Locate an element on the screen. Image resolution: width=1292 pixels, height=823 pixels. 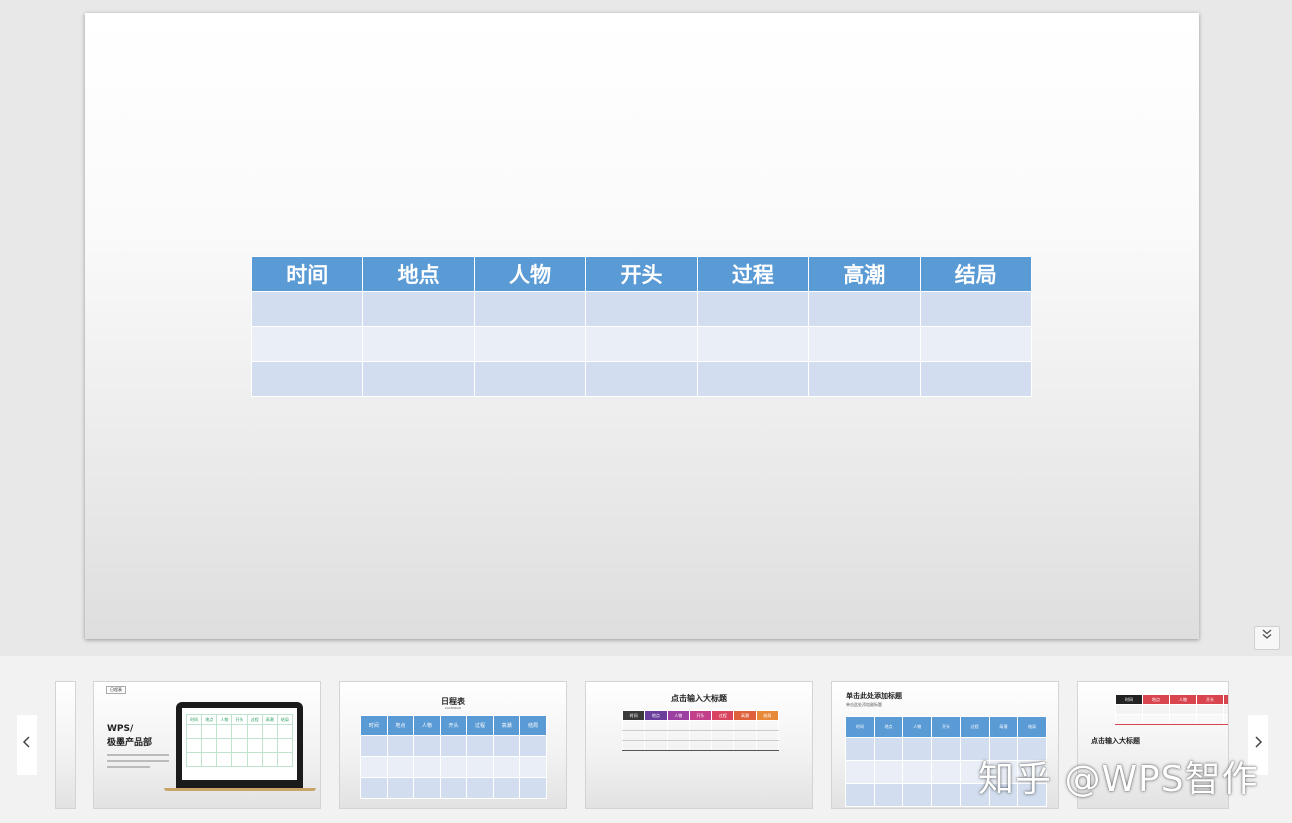
table-header-cell: 时间 is located at coordinates (307, 274).